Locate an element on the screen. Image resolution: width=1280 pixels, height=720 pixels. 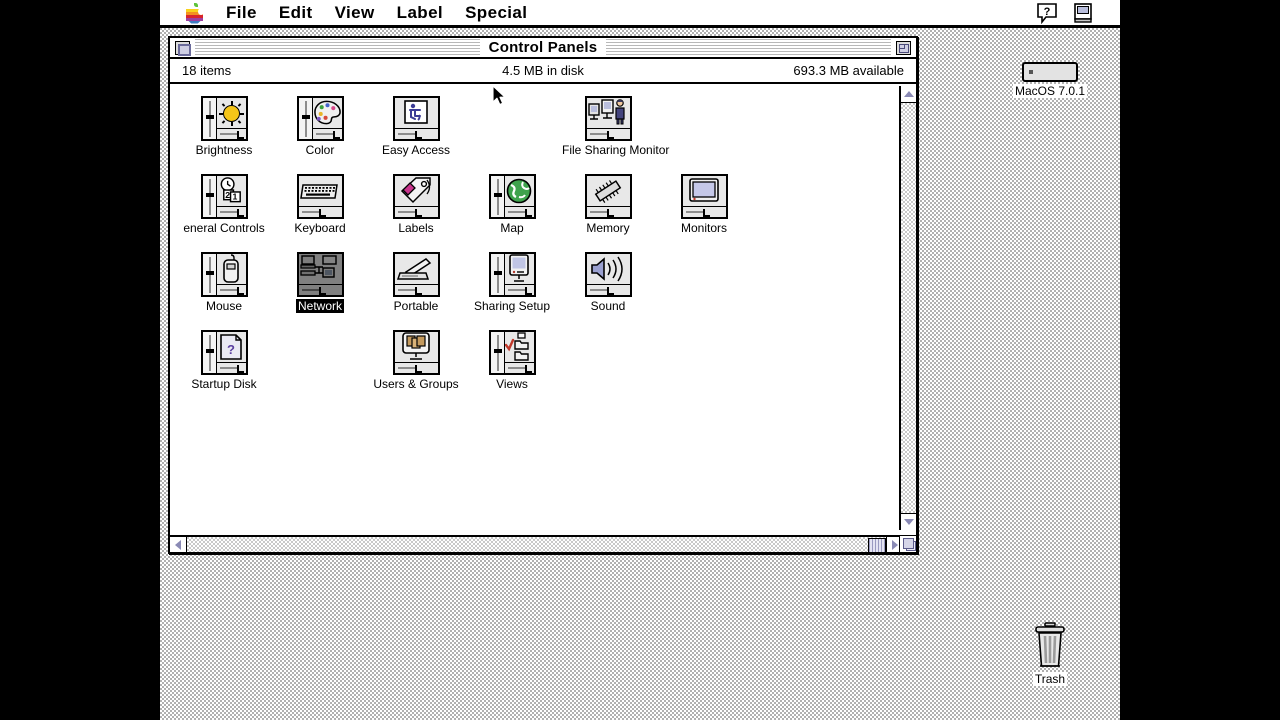
menu-edit: Edit is located at coordinates (296, 12).